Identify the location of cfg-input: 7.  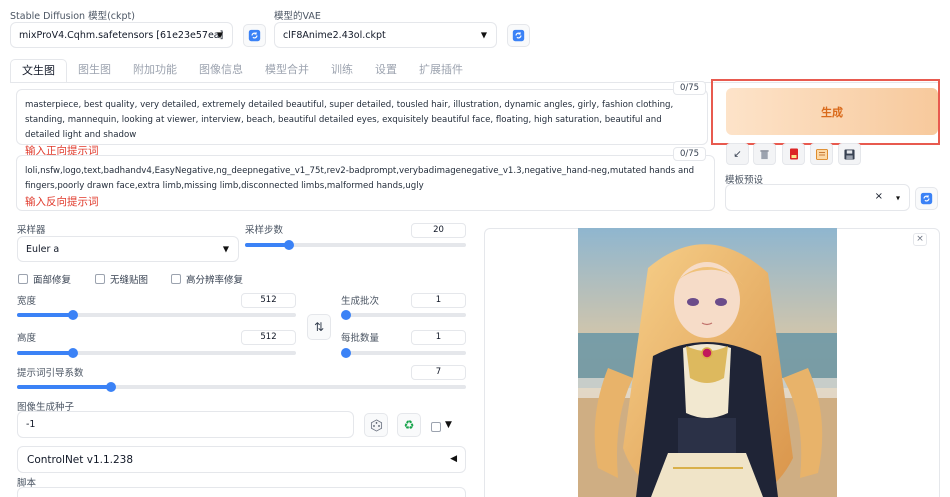
(438, 372).